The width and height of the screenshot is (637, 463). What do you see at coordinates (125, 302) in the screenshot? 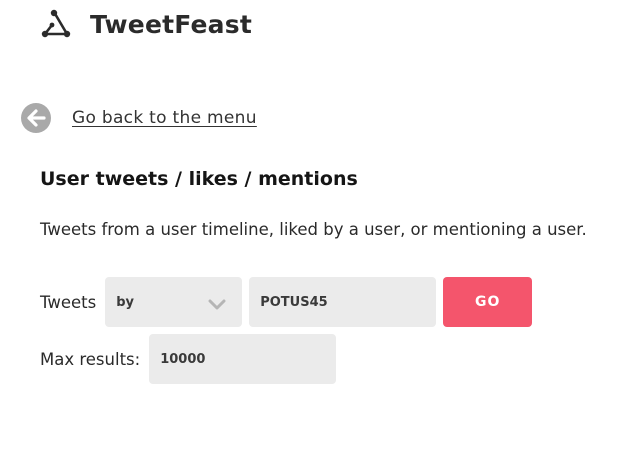
I see `tweet-mode-selected-value: by` at bounding box center [125, 302].